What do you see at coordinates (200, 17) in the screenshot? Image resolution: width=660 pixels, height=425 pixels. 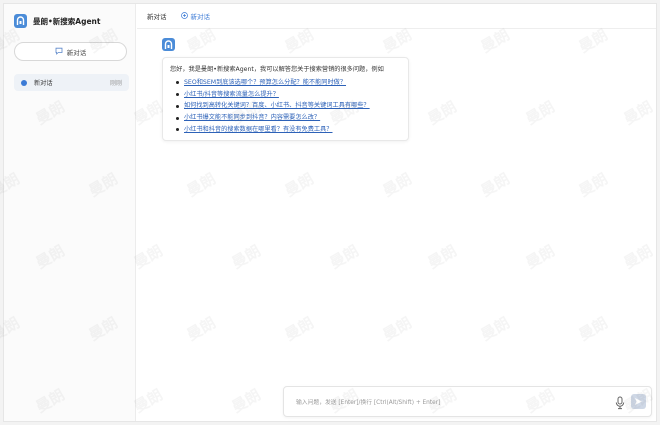 I see `new-chat-tab-label: 新对话` at bounding box center [200, 17].